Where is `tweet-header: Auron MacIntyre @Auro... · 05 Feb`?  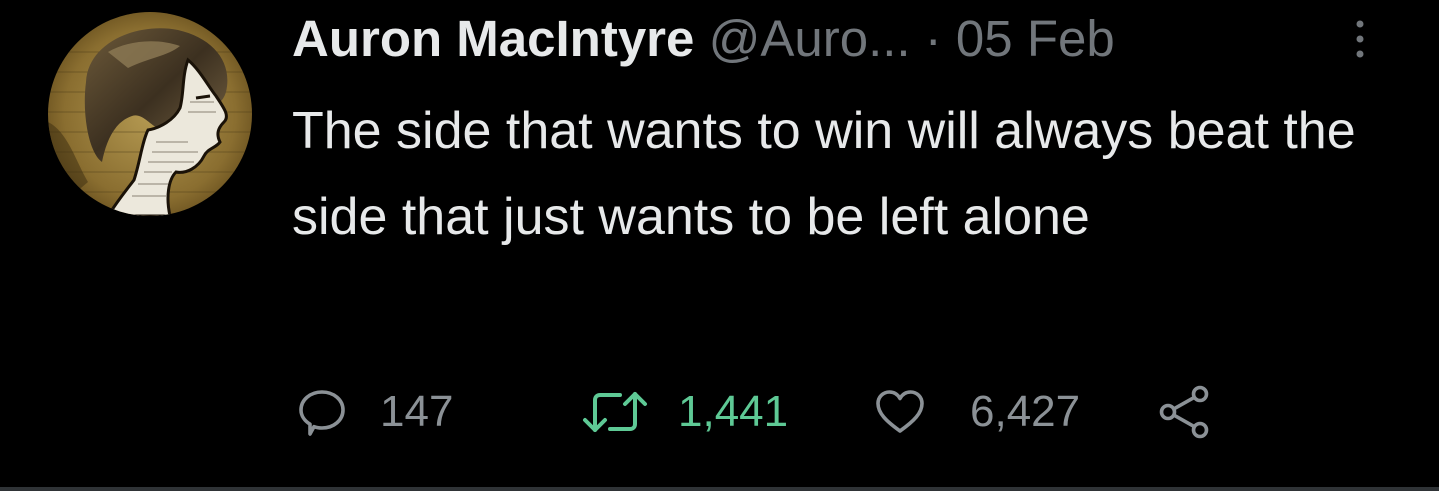 tweet-header: Auron MacIntyre @Auro... · 05 Feb is located at coordinates (842, 39).